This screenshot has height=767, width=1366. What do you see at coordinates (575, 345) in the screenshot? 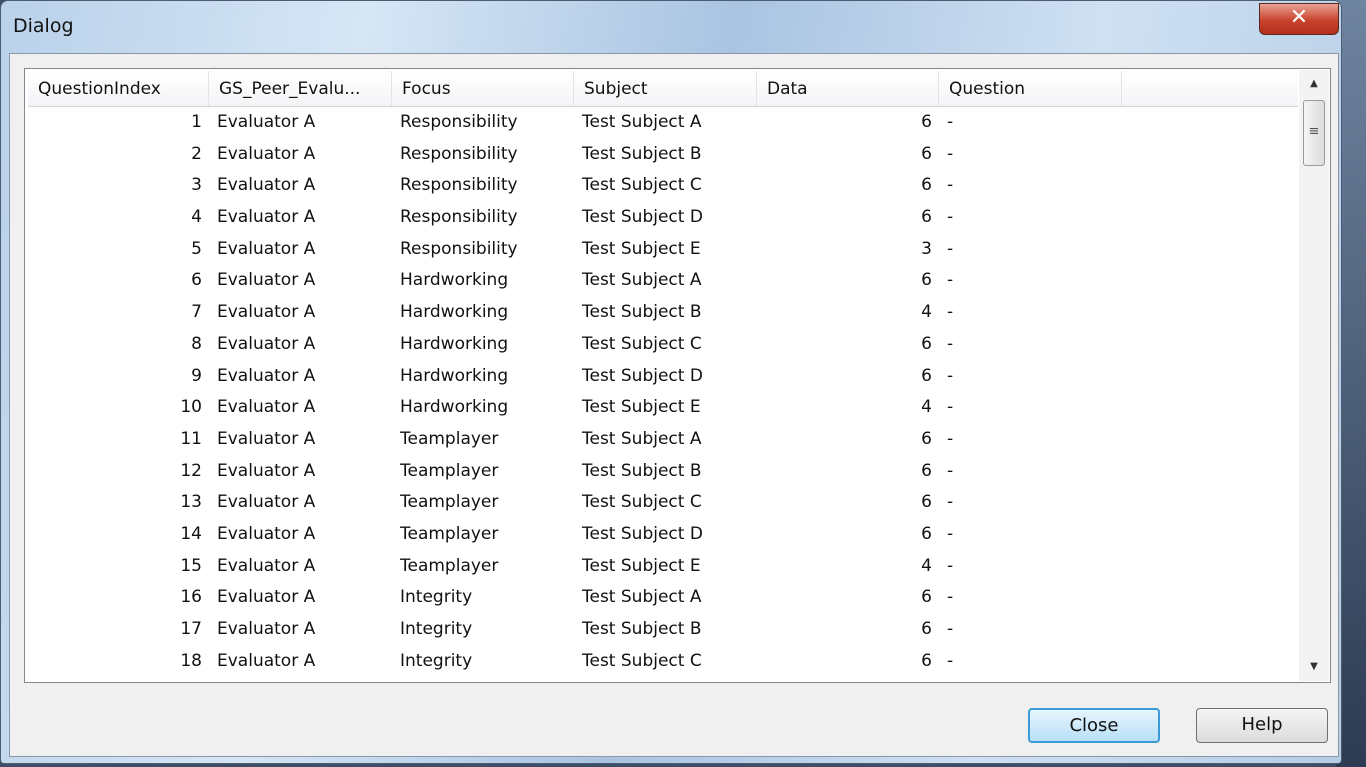
I see `table-row: 8 Evaluator A Hardworking Test Subject C 6-` at bounding box center [575, 345].